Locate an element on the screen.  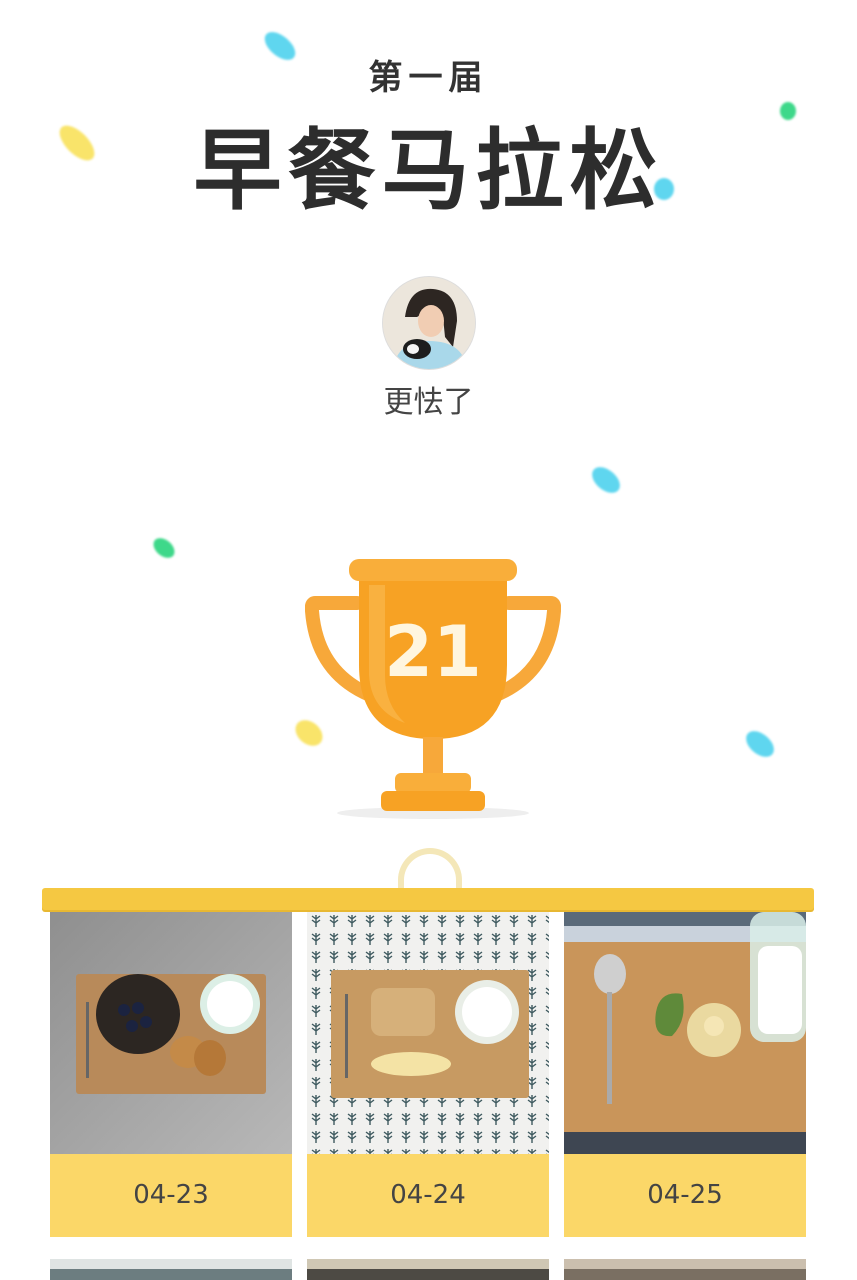
avatar is located at coordinates (429, 323).